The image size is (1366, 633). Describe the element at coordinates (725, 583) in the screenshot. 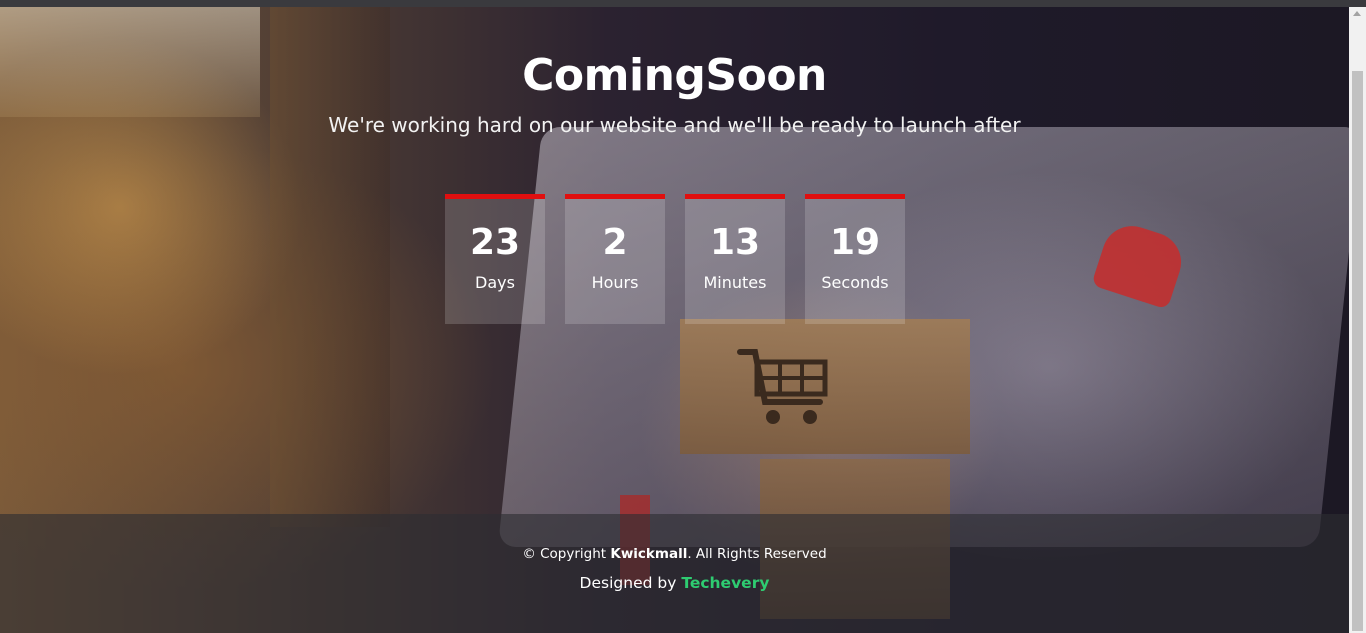

I see `designer-link: Techevery` at that location.